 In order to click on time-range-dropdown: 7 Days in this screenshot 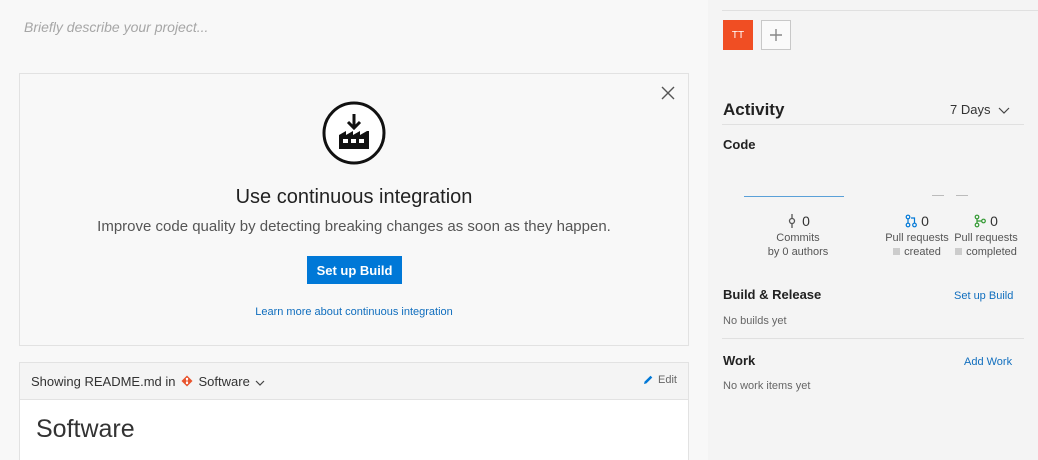, I will do `click(980, 109)`.